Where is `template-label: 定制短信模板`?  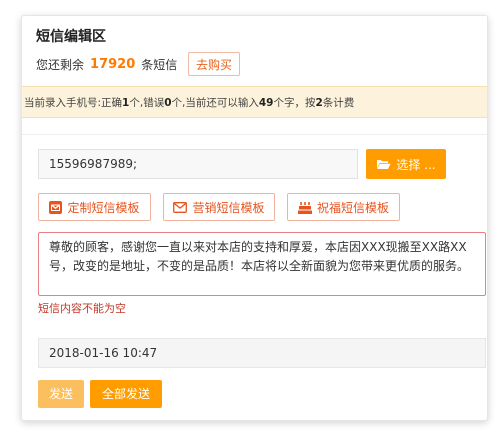 template-label: 定制短信模板 is located at coordinates (103, 207).